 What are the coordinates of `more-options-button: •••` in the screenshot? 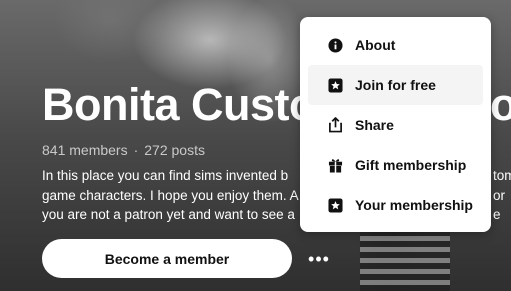 It's located at (319, 259).